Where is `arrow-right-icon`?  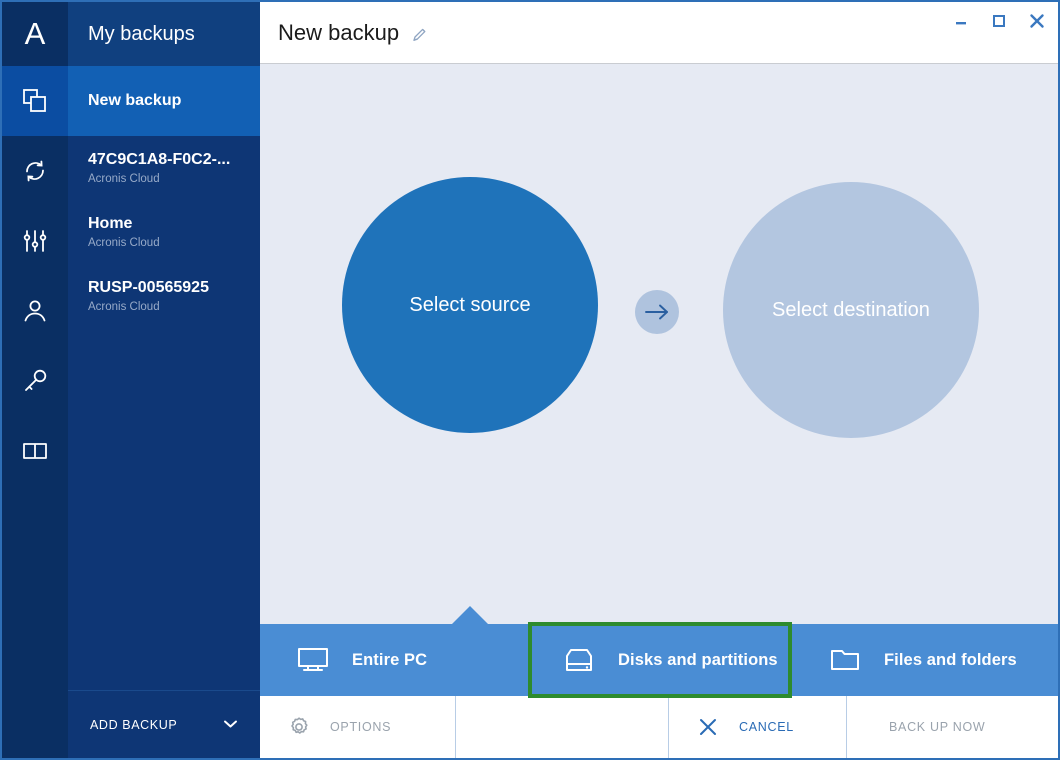 arrow-right-icon is located at coordinates (657, 312).